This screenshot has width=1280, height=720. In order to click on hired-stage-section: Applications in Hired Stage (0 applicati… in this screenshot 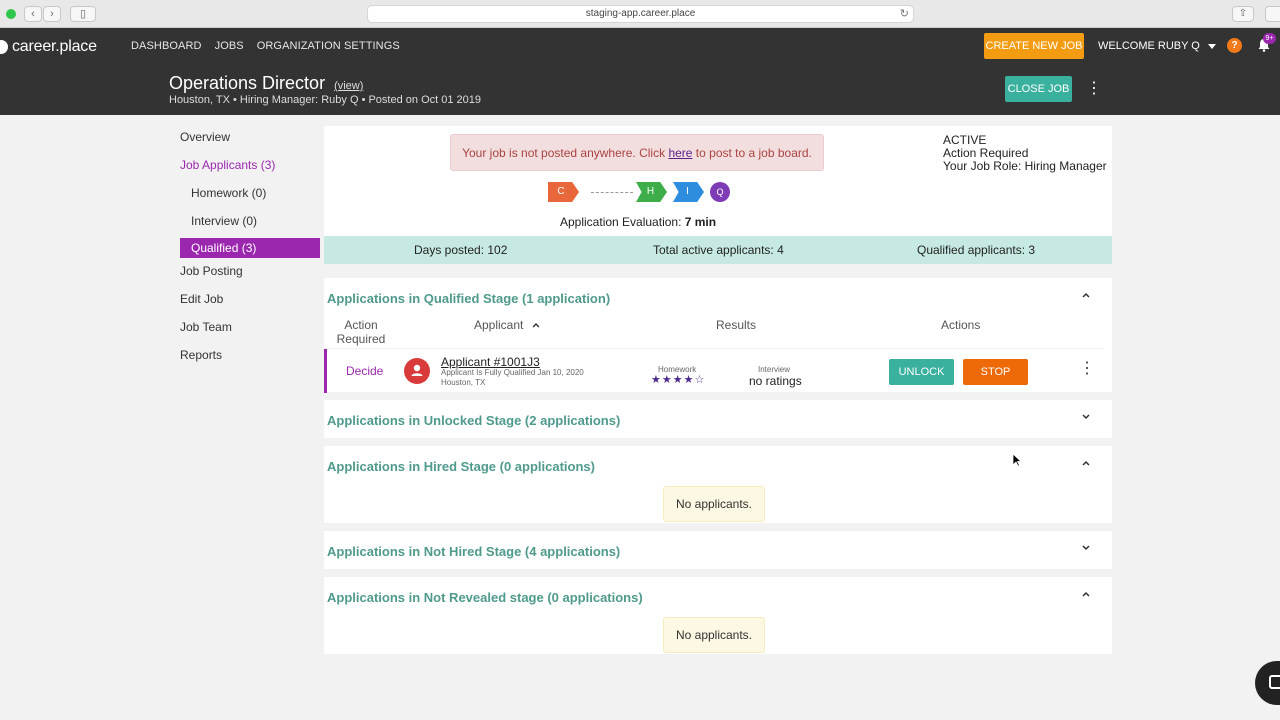, I will do `click(718, 484)`.